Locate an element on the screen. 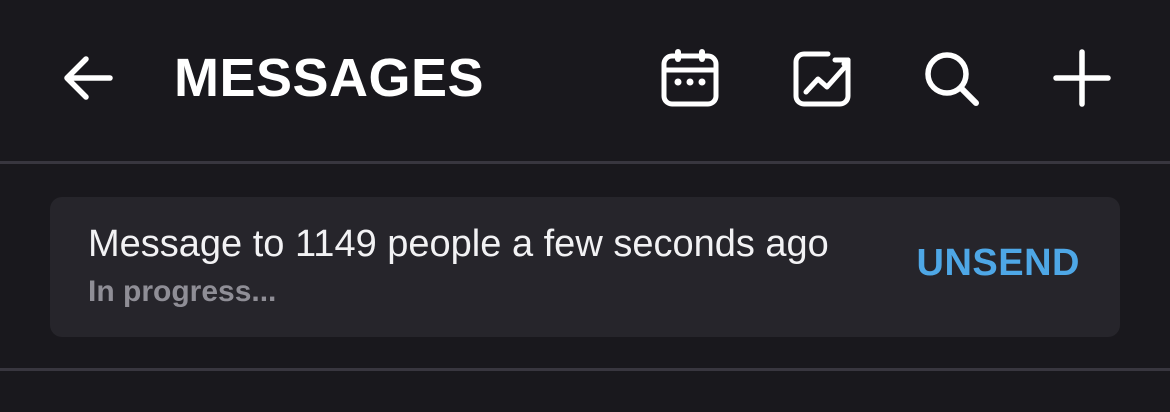  search-button is located at coordinates (951, 78).